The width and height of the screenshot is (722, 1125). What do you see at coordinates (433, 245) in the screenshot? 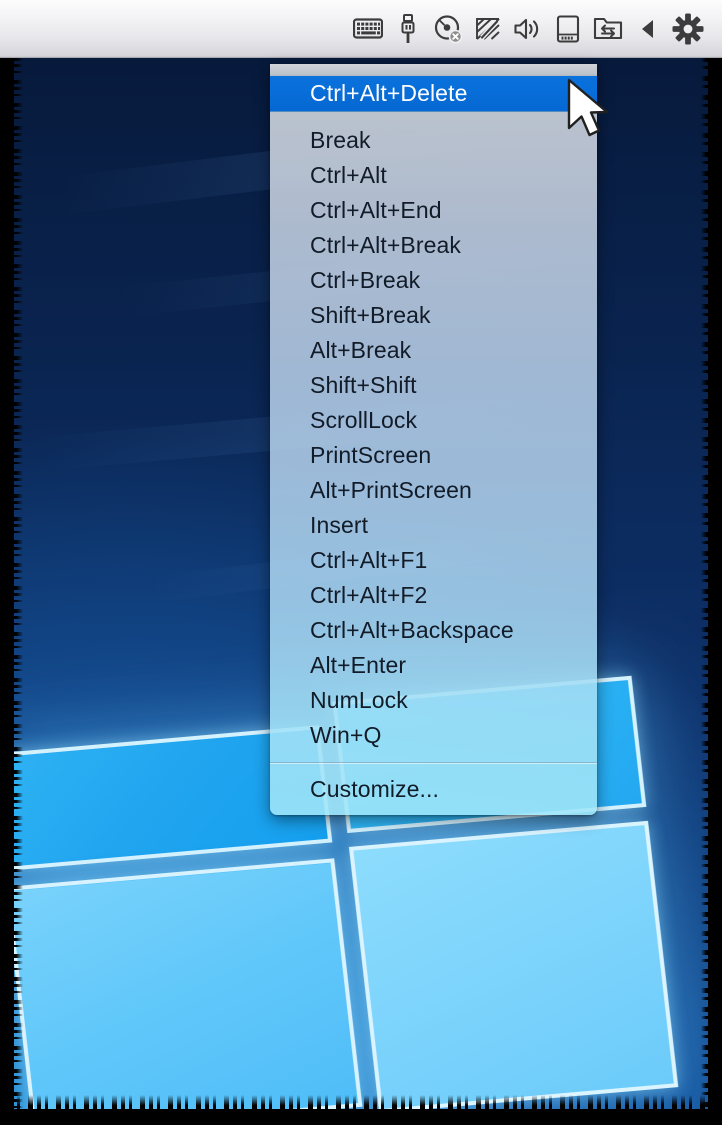
I see `menu-item: Ctrl+Alt+Break` at bounding box center [433, 245].